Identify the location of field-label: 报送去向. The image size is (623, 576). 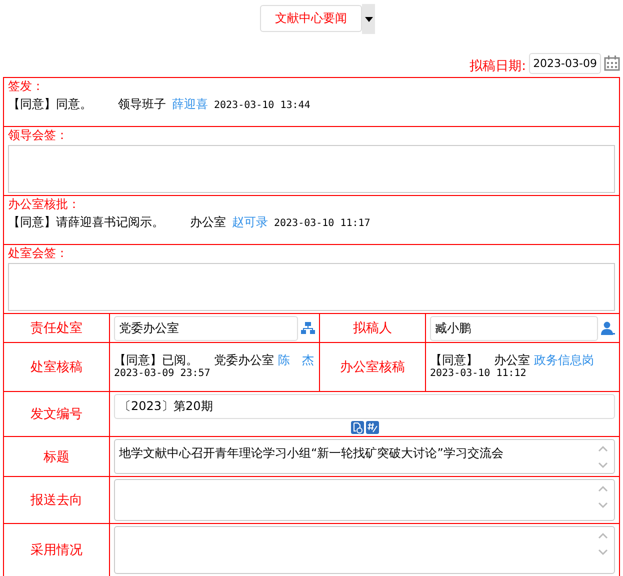
(56, 500).